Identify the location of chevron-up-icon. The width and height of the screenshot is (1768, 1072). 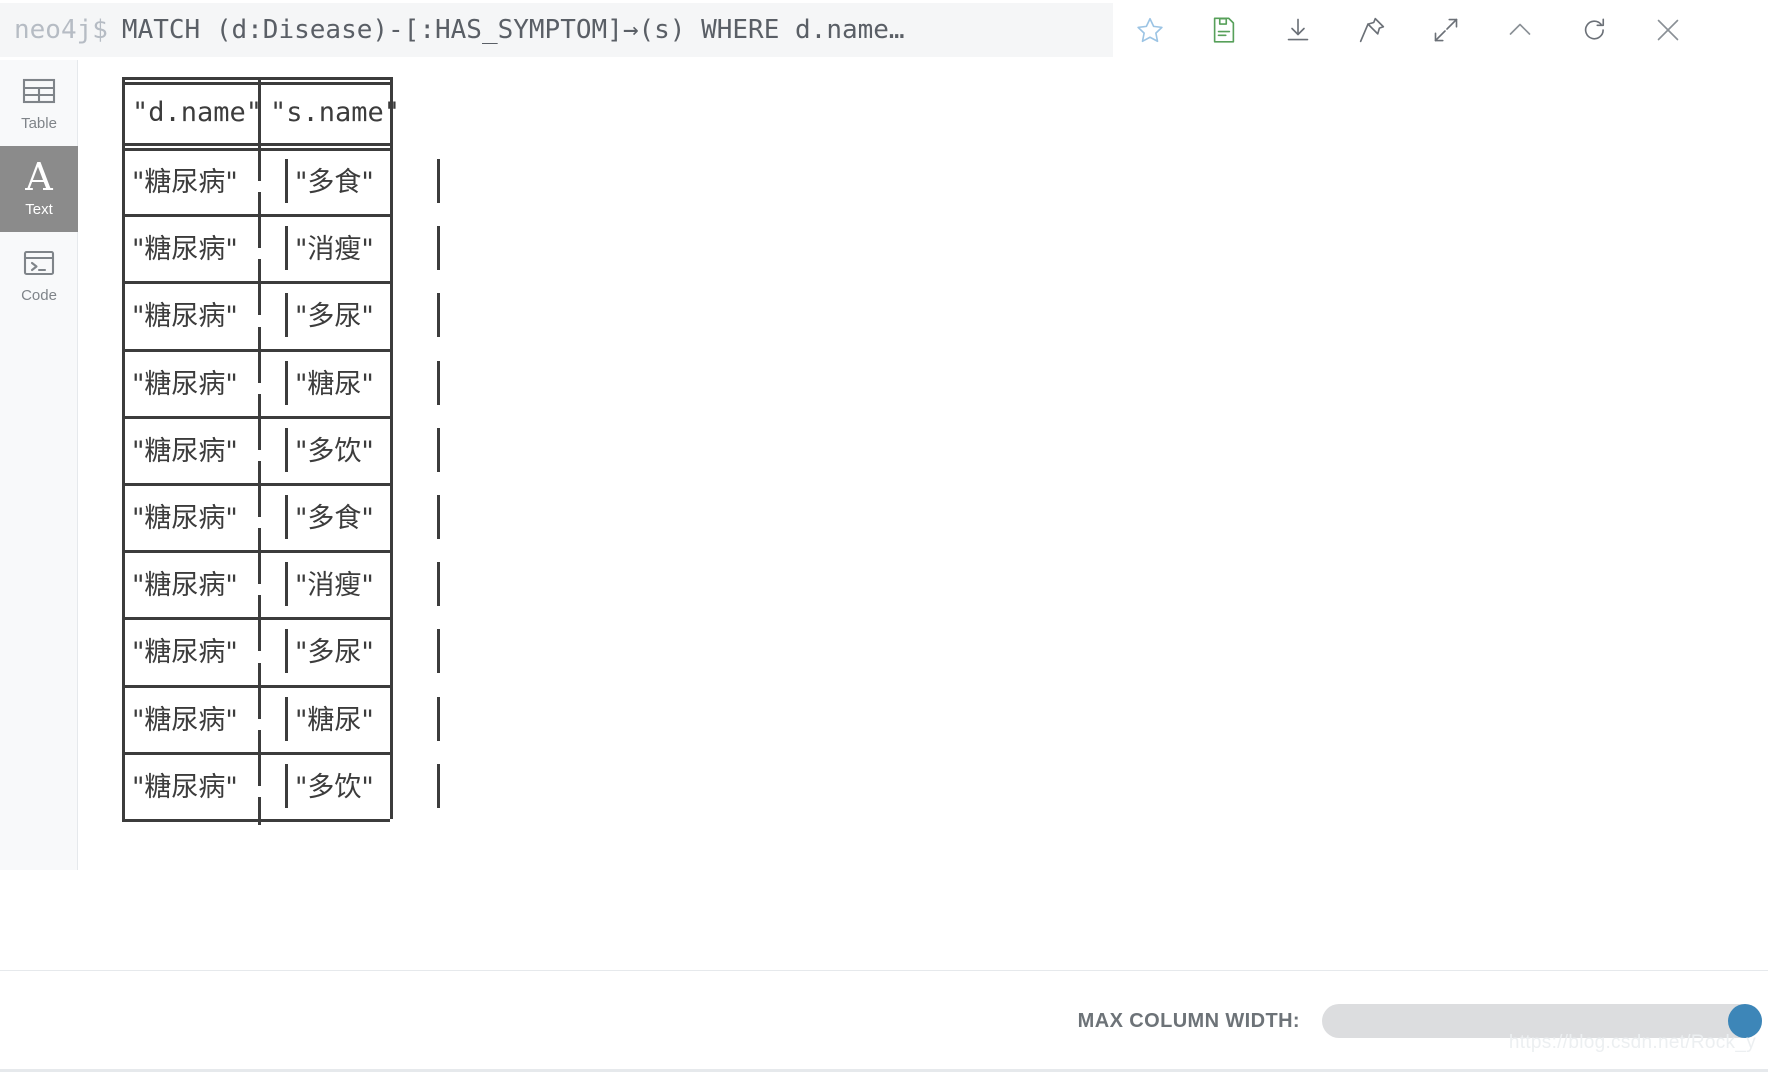
(1520, 30).